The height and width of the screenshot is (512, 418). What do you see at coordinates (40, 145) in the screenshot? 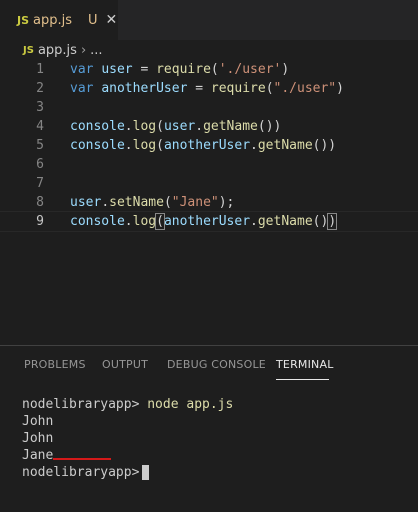
I see `line-number: 5` at bounding box center [40, 145].